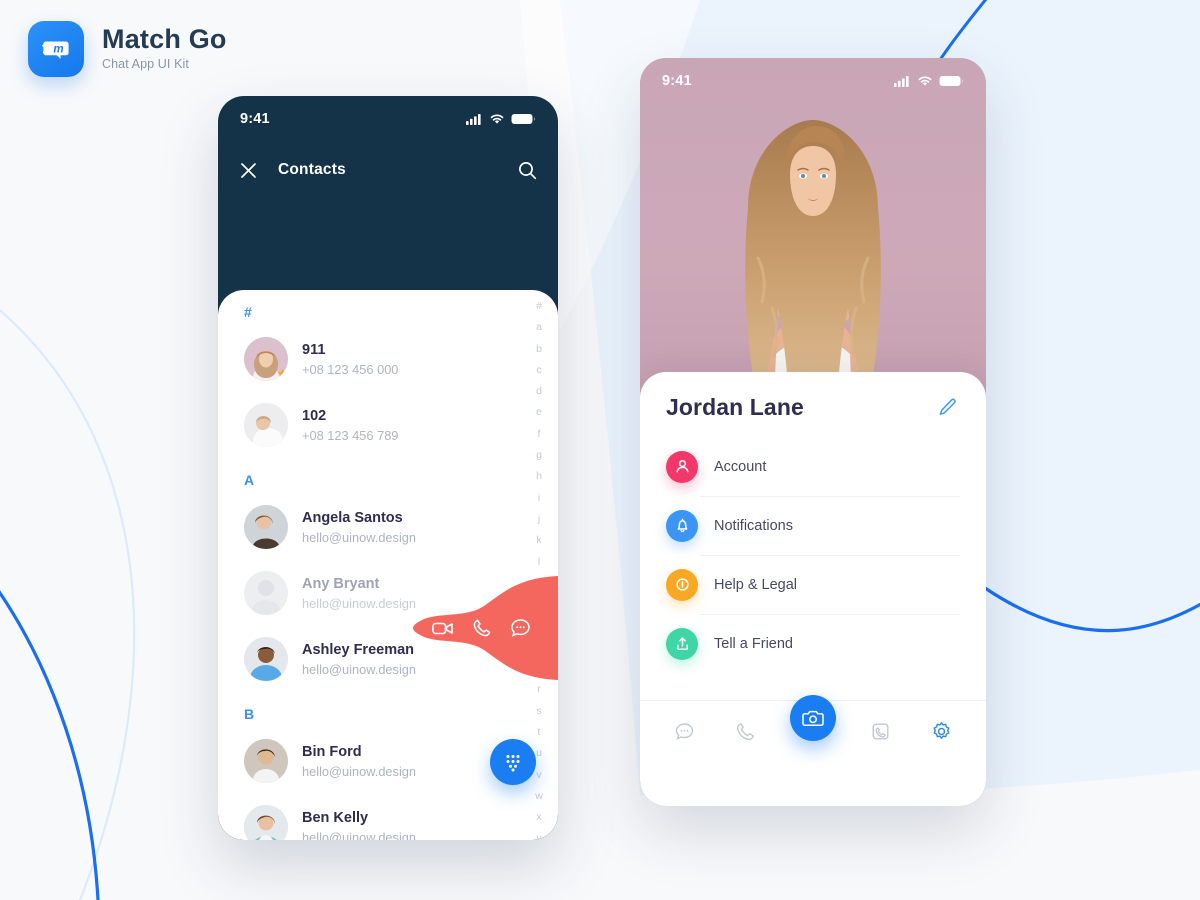 This screenshot has height=900, width=1200. I want to click on chat-bubble-logo-icon: m, so click(56, 49).